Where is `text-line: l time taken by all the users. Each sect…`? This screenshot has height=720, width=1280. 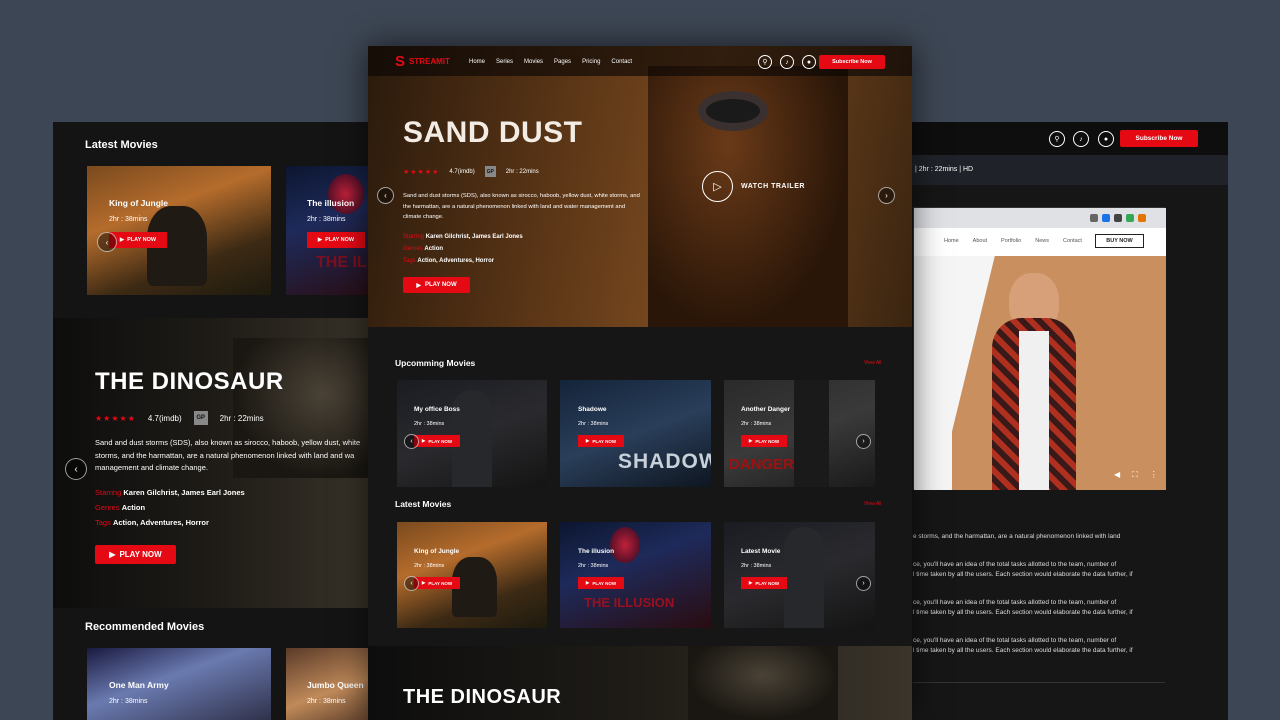
text-line: l time taken by all the users. Each sect… is located at coordinates (1023, 650).